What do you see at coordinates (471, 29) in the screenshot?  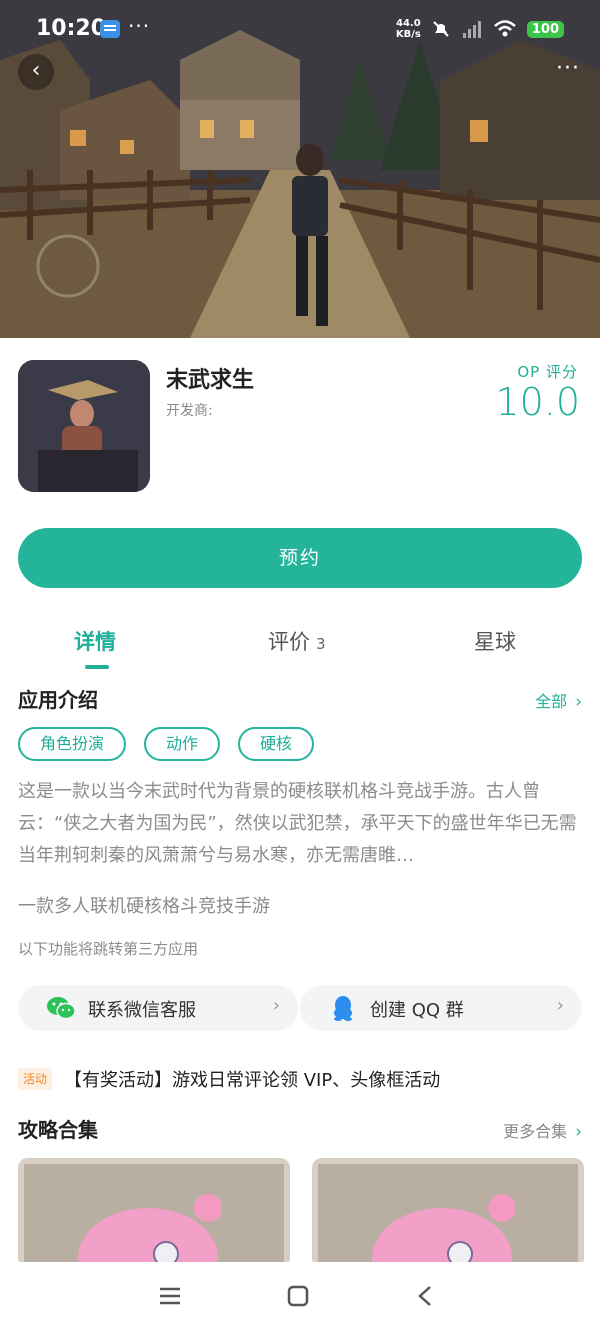 I see `signal-icon` at bounding box center [471, 29].